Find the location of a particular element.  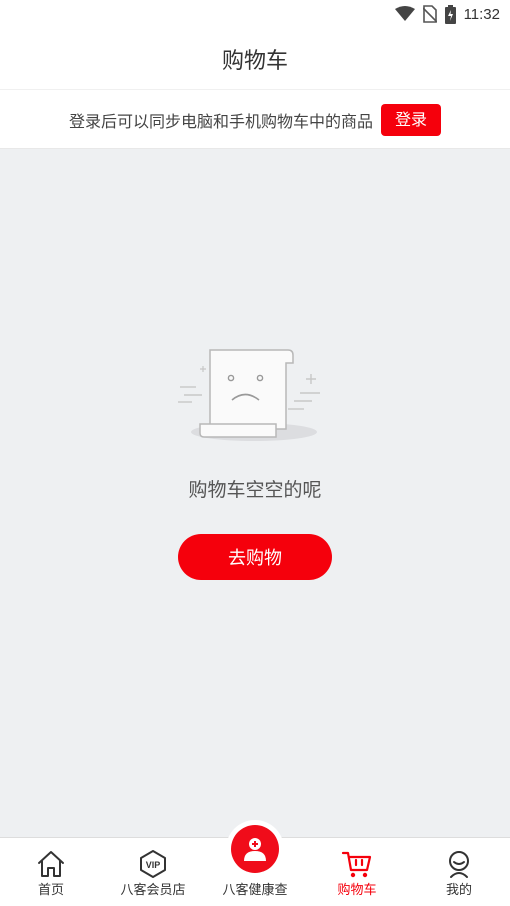

no-sim-icon is located at coordinates (429, 14).